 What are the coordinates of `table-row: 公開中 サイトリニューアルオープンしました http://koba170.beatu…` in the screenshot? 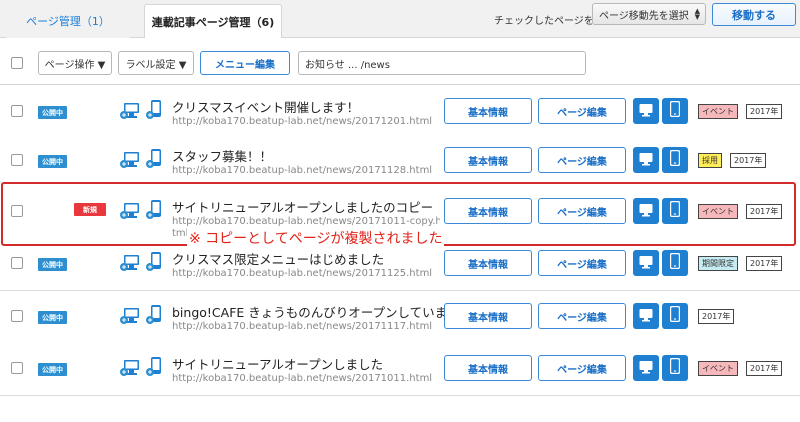 It's located at (400, 369).